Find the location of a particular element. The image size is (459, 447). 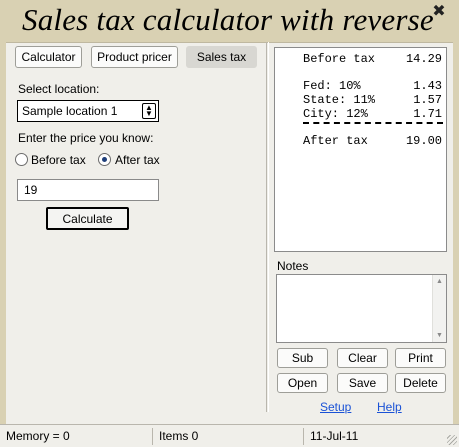

location-select-value: Sample location 1 is located at coordinates (70, 111).